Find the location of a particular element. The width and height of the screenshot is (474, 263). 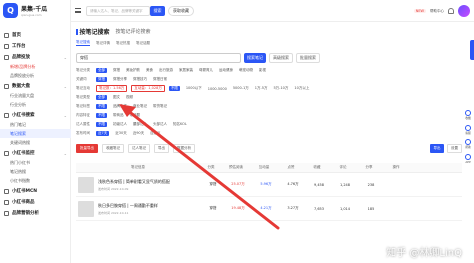

sidebar-item: 关键词热搜 is located at coordinates (35, 142).